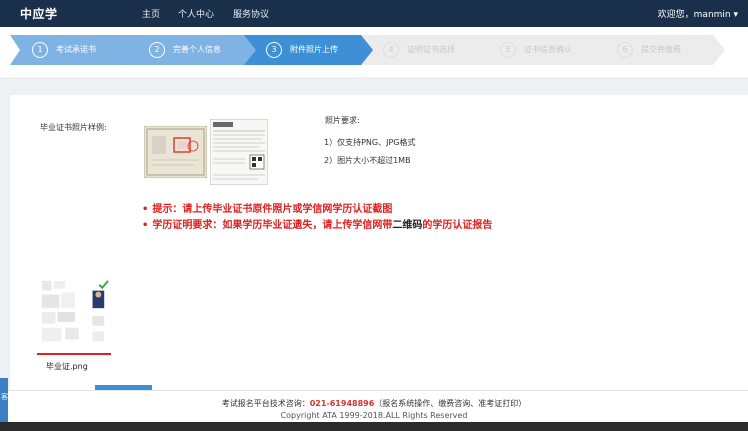 The width and height of the screenshot is (748, 431). I want to click on step-number: 2, so click(157, 50).